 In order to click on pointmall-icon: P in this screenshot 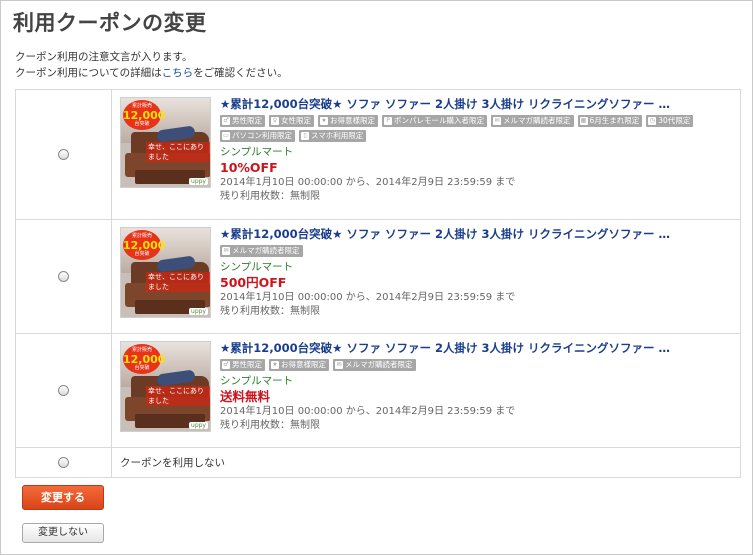, I will do `click(388, 121)`.